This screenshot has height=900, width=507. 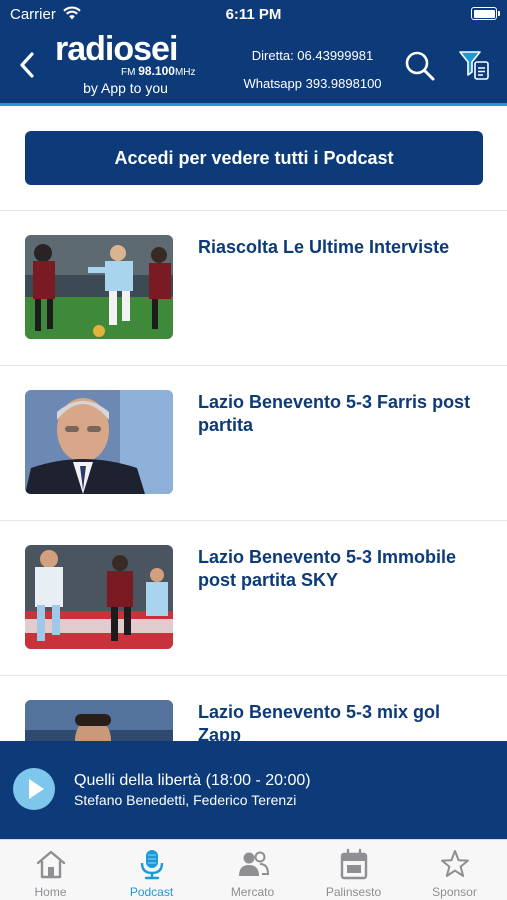 I want to click on now-playing-hosts: Stefano Benedetti, Federico Terenzi, so click(x=185, y=800).